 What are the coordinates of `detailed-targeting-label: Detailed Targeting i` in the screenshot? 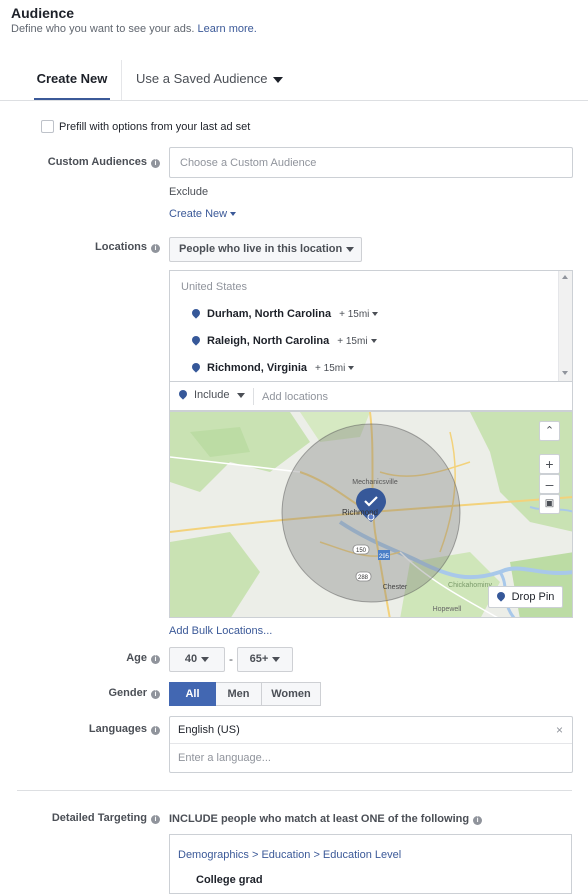 It's located at (106, 818).